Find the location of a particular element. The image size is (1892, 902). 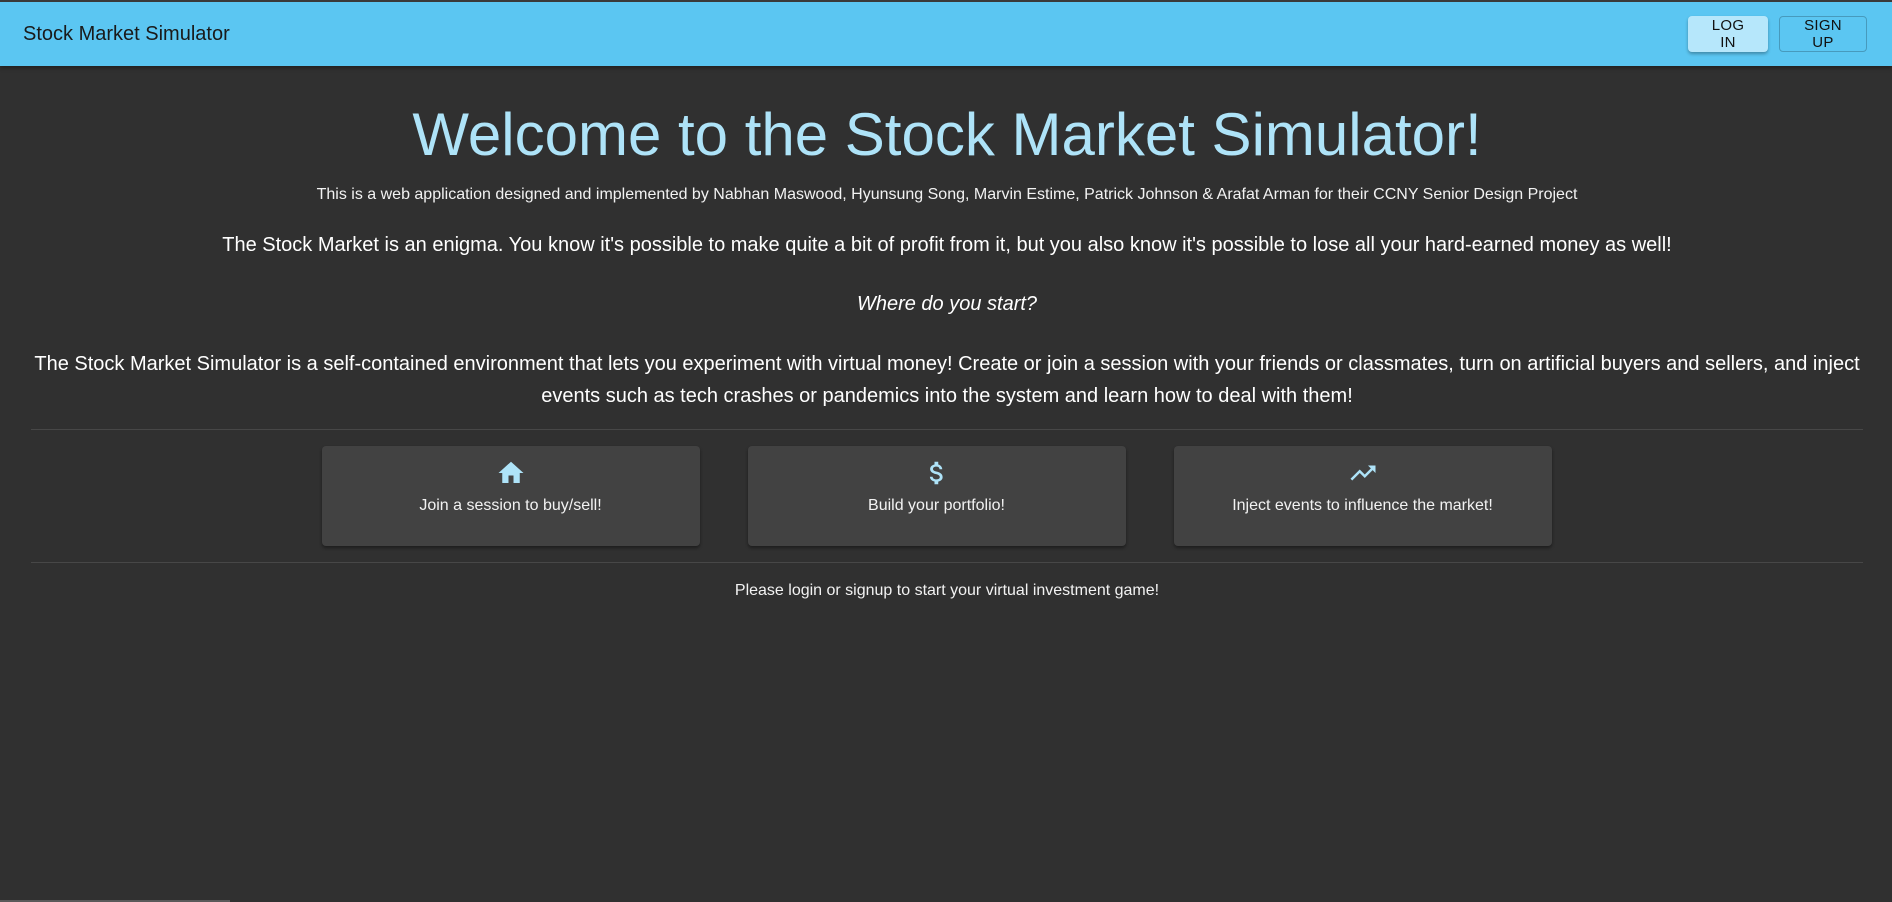

signup-button: SIGN UP is located at coordinates (1823, 34).